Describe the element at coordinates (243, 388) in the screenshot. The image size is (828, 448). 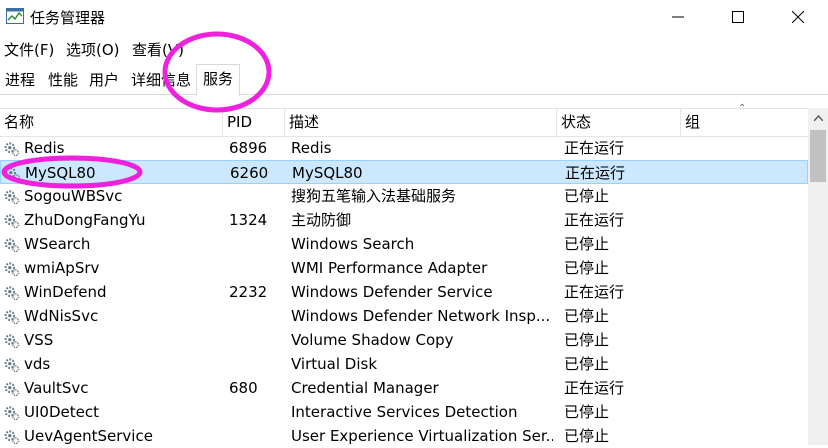
I see `service-pid: 680` at that location.